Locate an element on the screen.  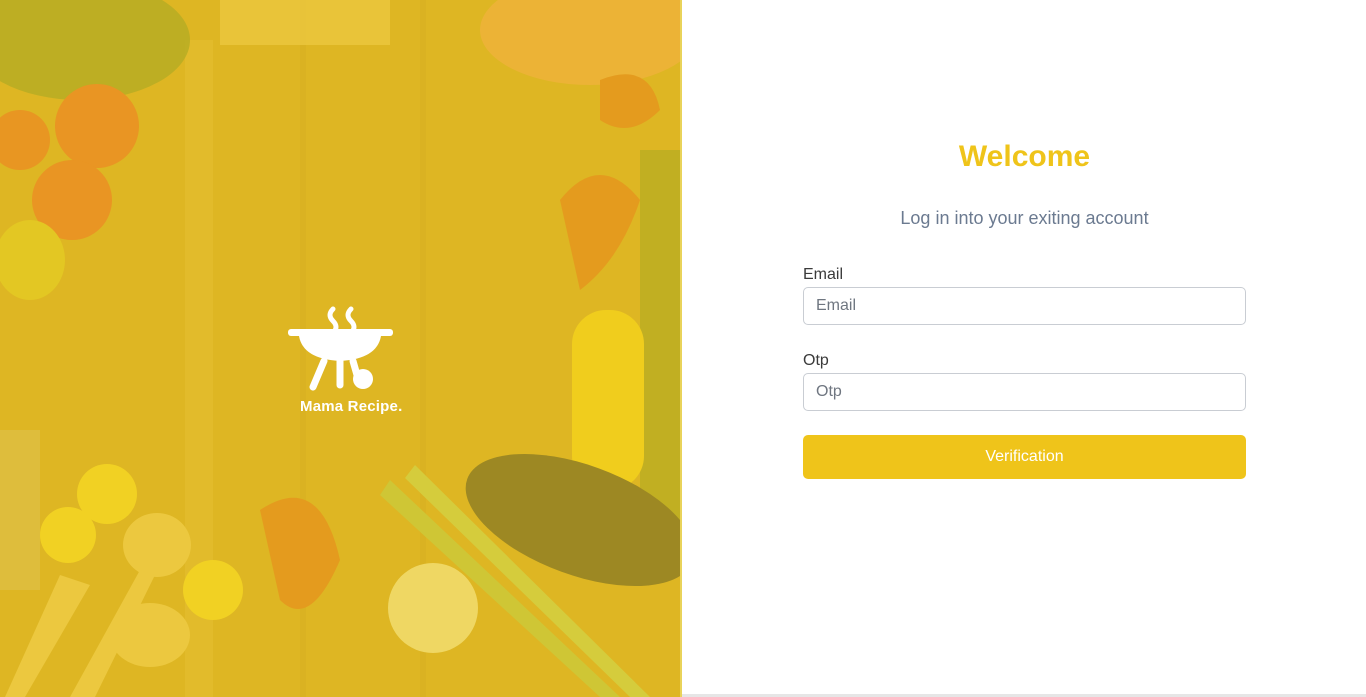
email-field is located at coordinates (1024, 306).